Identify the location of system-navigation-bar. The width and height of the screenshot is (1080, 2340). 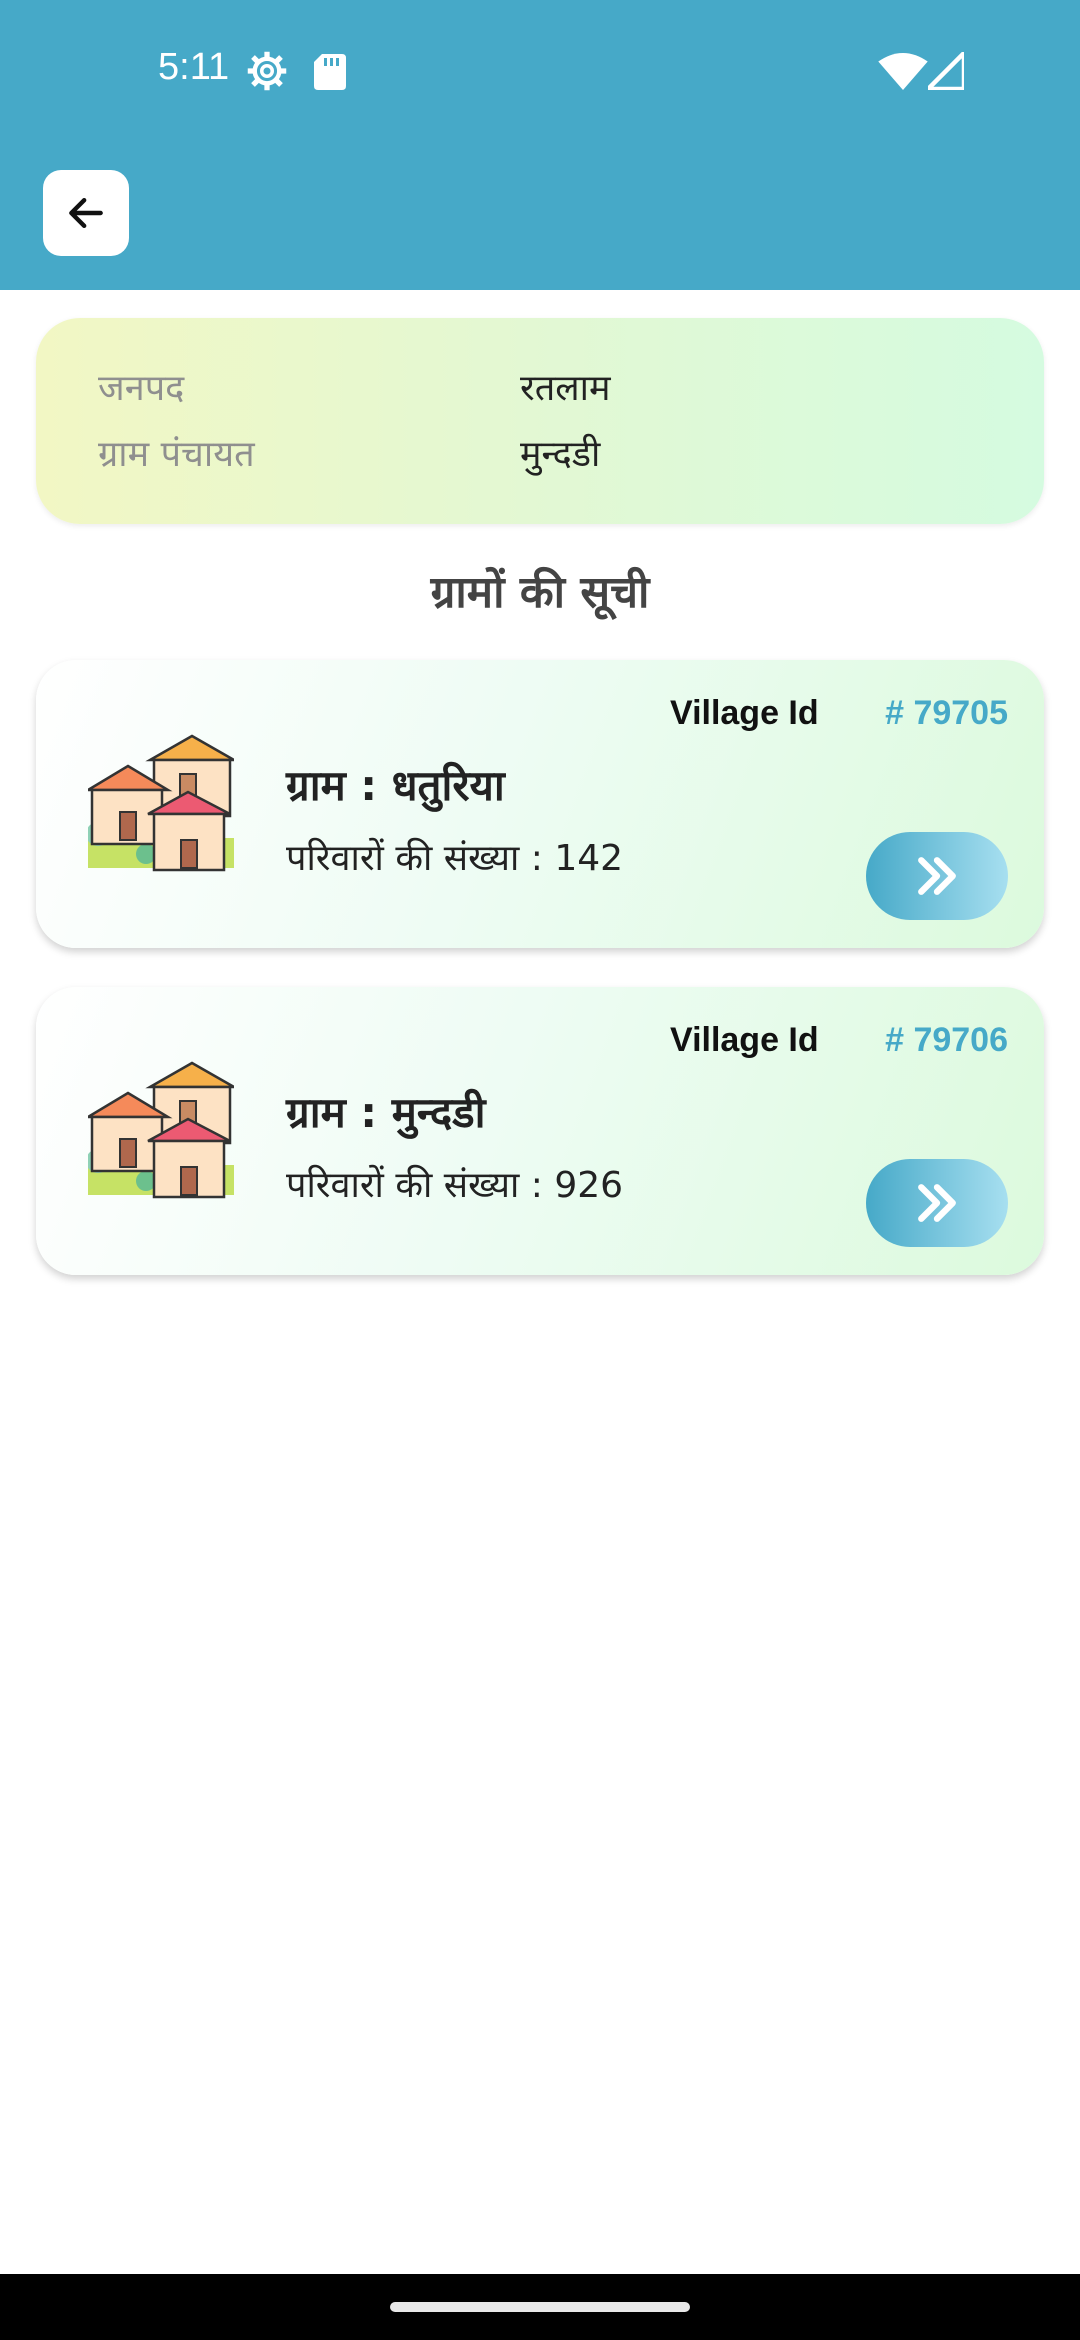
(540, 2307).